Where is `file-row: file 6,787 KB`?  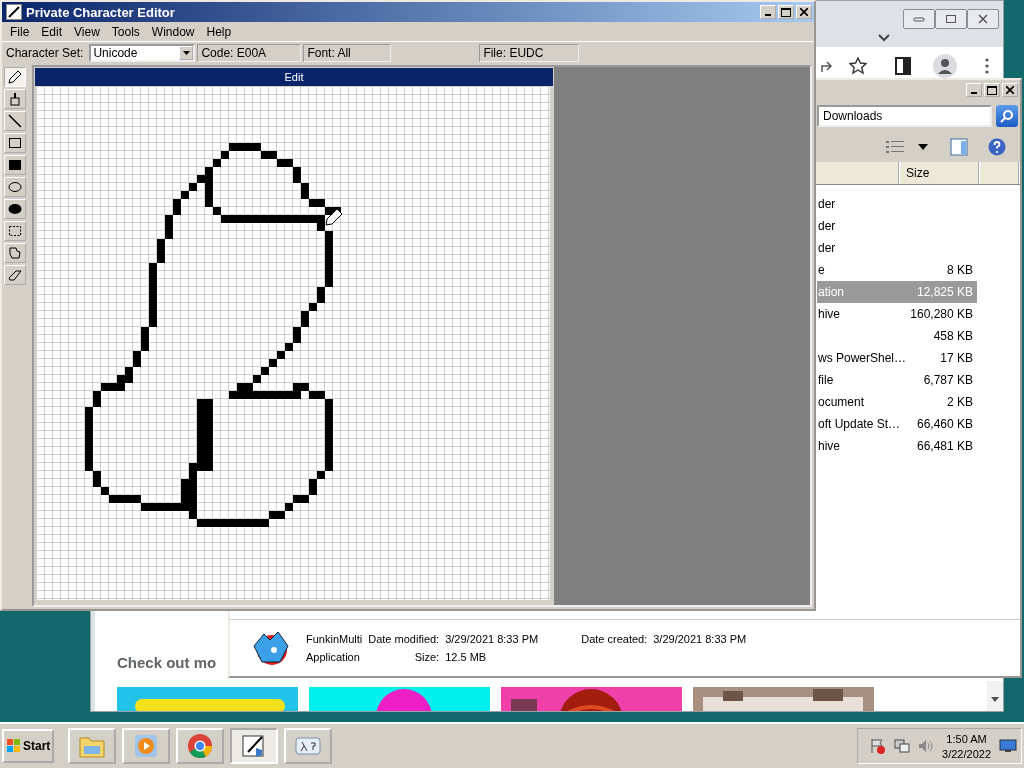
file-row: file 6,787 KB is located at coordinates (897, 380).